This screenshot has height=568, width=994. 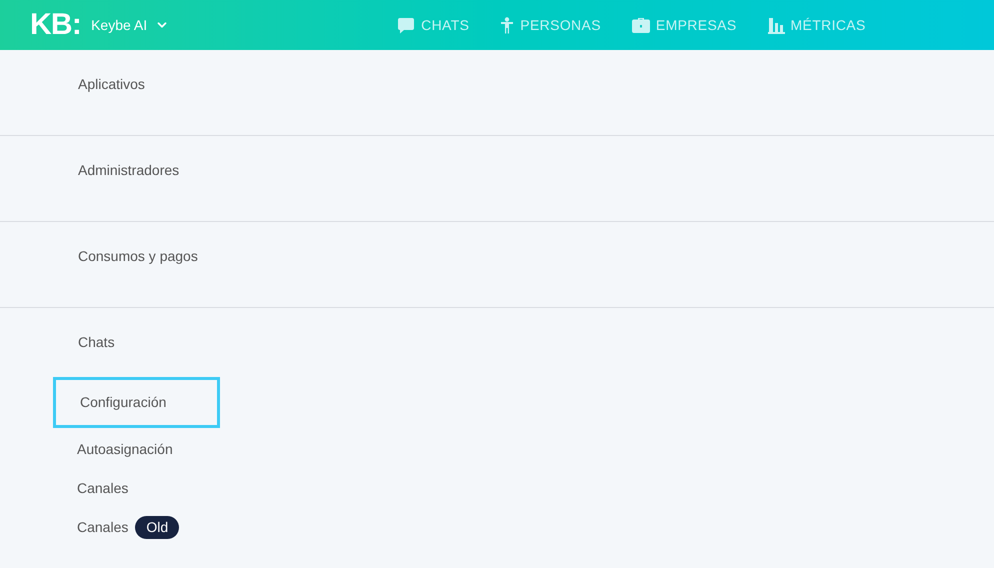 What do you see at coordinates (641, 25) in the screenshot?
I see `briefcase-icon` at bounding box center [641, 25].